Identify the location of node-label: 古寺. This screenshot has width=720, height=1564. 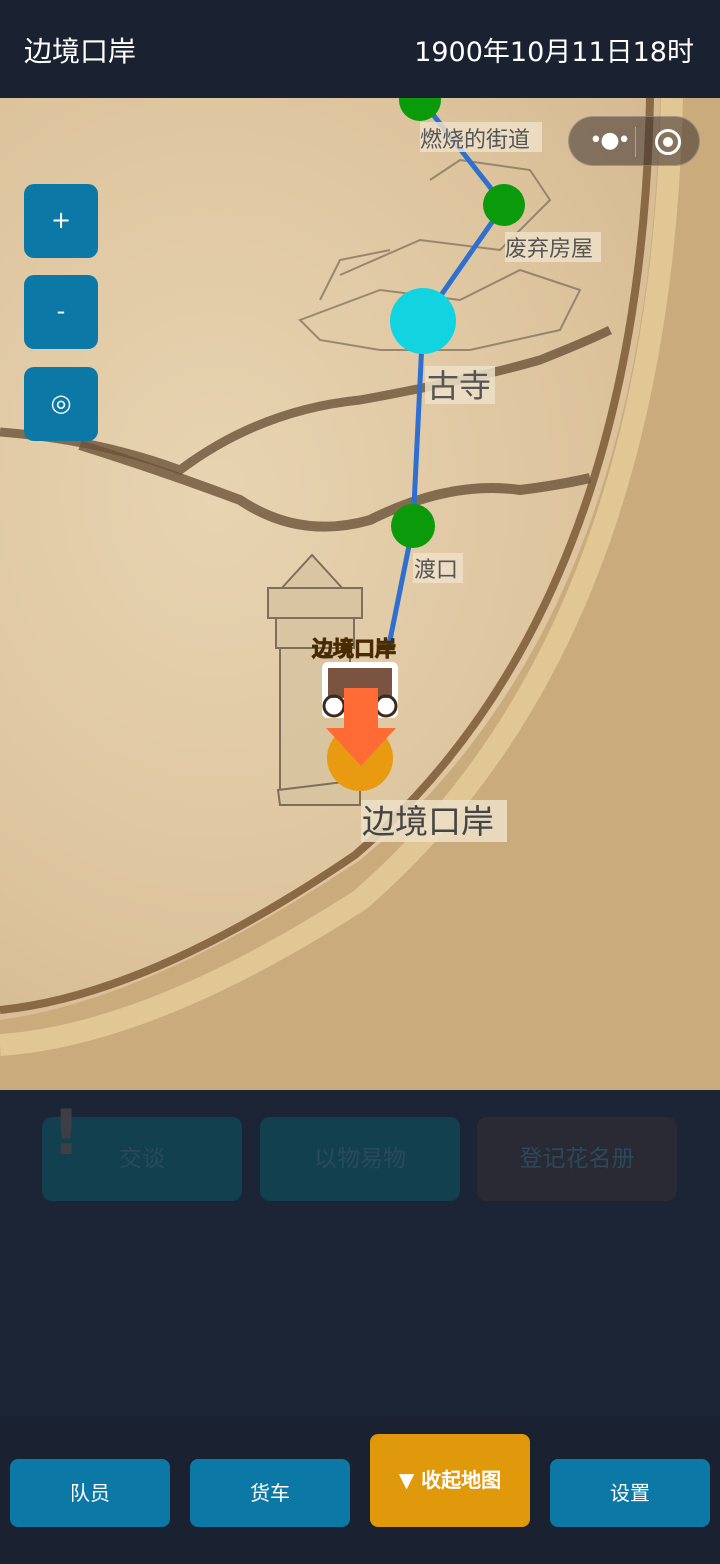
(459, 386).